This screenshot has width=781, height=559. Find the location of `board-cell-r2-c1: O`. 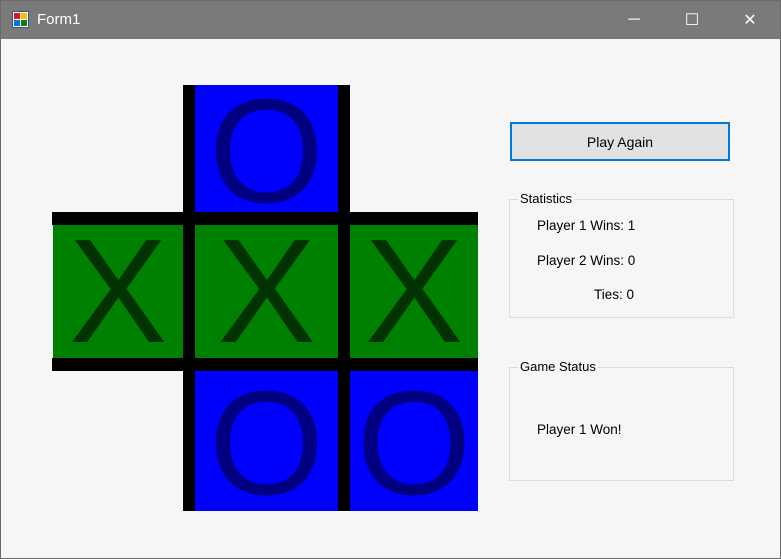

board-cell-r2-c1: O is located at coordinates (266, 441).